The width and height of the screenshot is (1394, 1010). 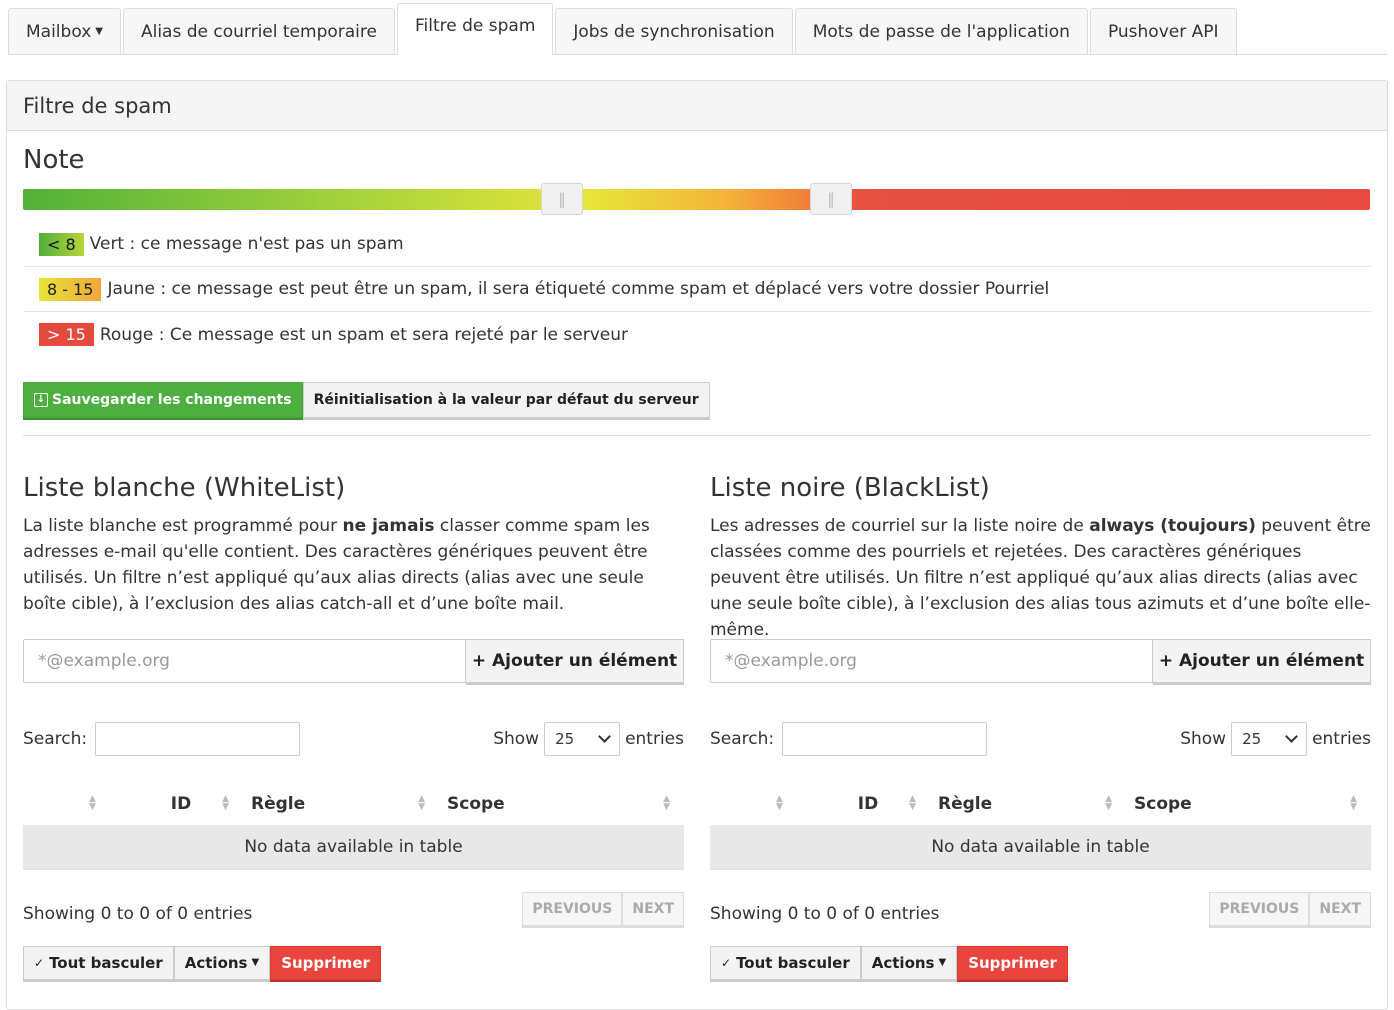 I want to click on save-icon: ↓, so click(x=41, y=400).